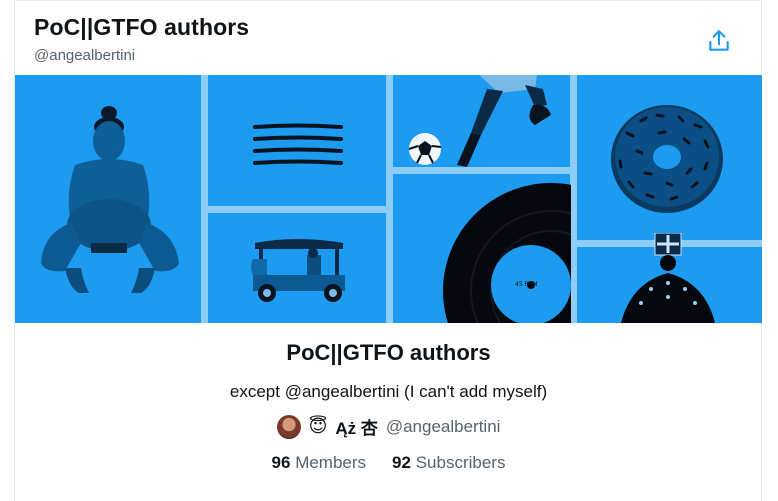  Describe the element at coordinates (479, 121) in the screenshot. I see `soccer-player-image` at that location.